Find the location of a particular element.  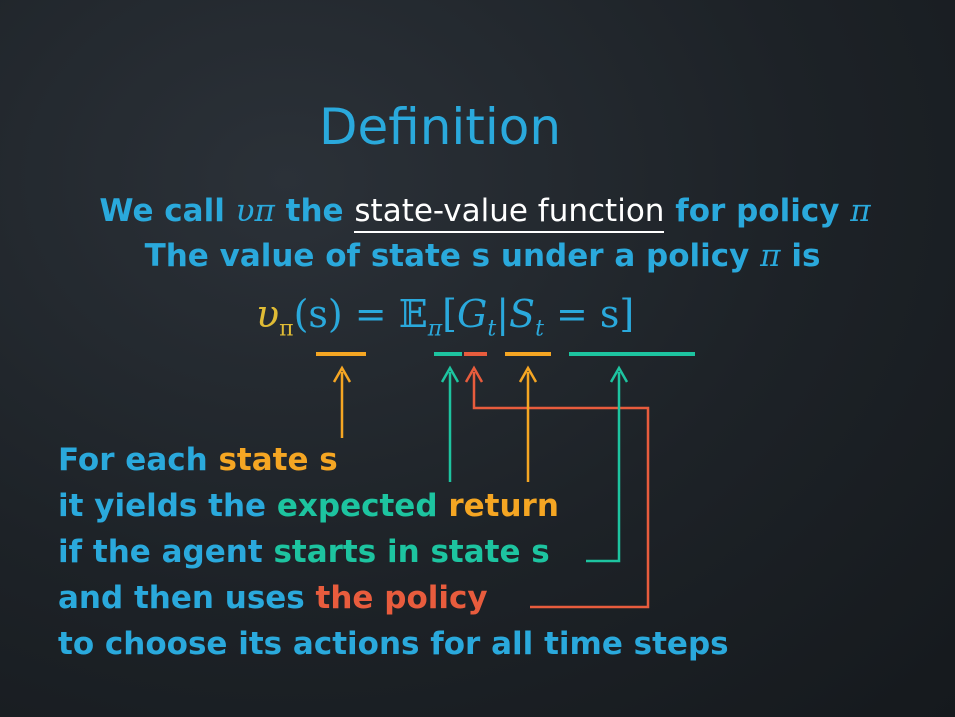

annotation-line-1: For each state s is located at coordinates (198, 460).